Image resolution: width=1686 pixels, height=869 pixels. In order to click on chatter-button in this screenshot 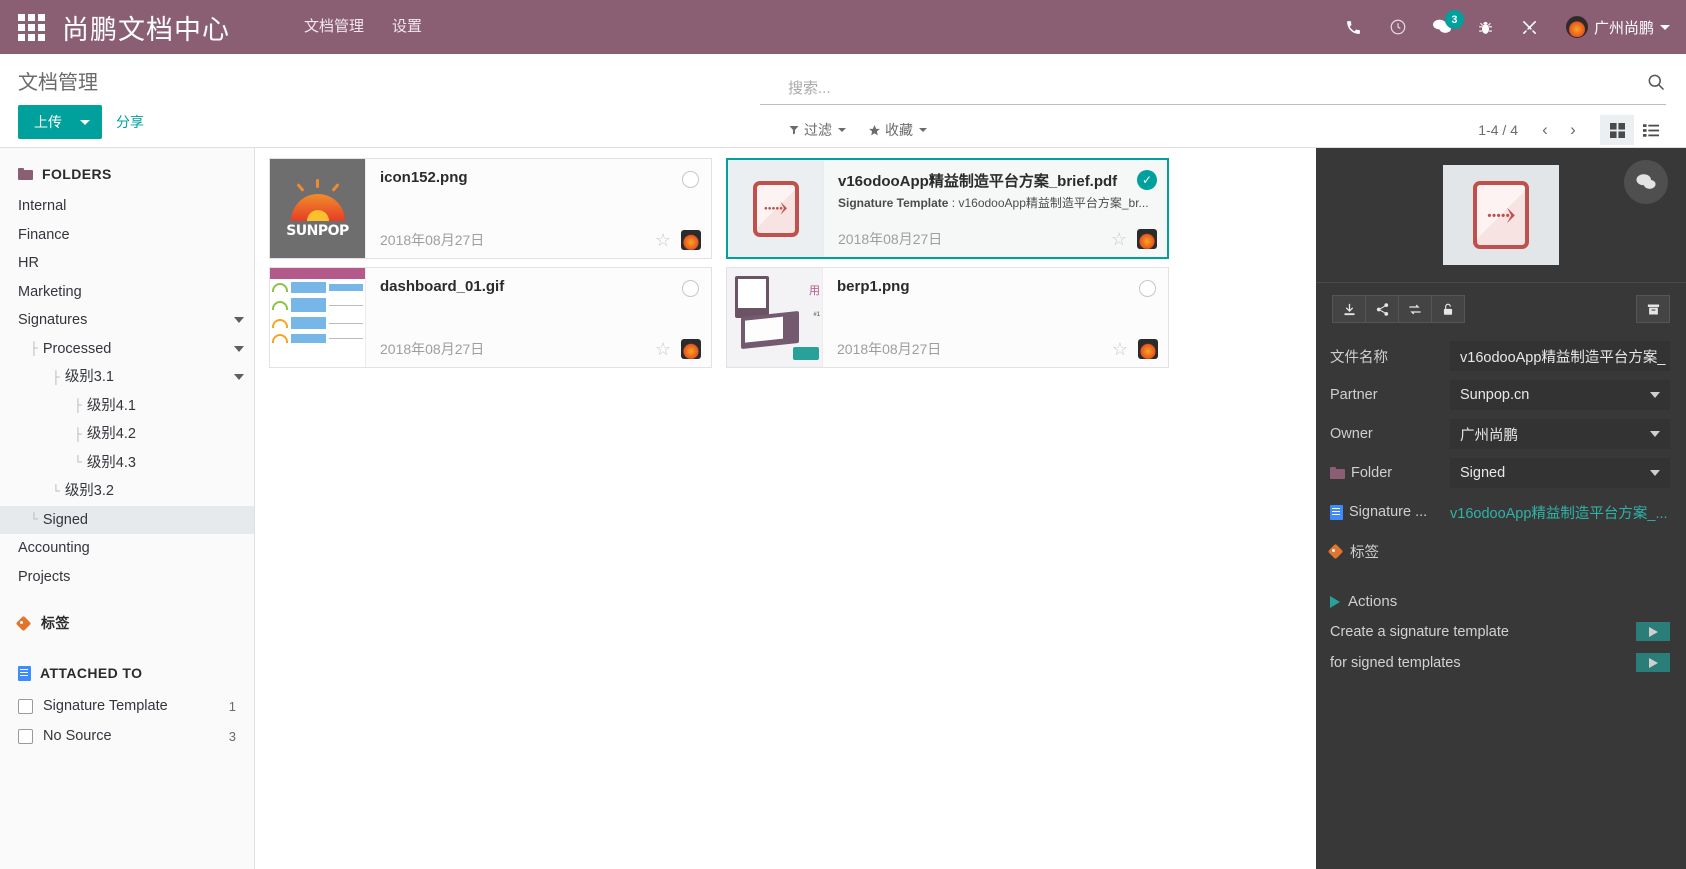, I will do `click(1646, 182)`.